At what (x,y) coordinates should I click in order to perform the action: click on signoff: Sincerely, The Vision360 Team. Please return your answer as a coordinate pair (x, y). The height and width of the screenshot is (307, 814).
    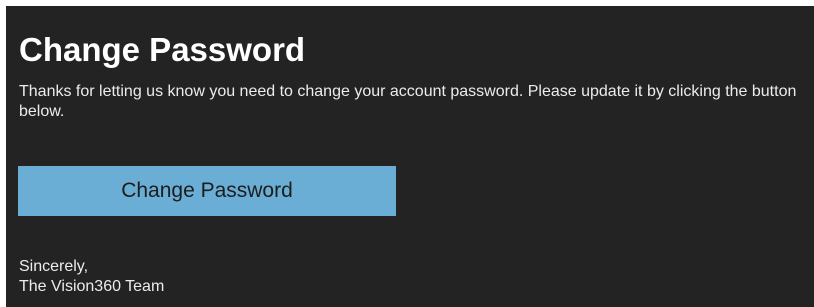
    Looking at the image, I should click on (91, 277).